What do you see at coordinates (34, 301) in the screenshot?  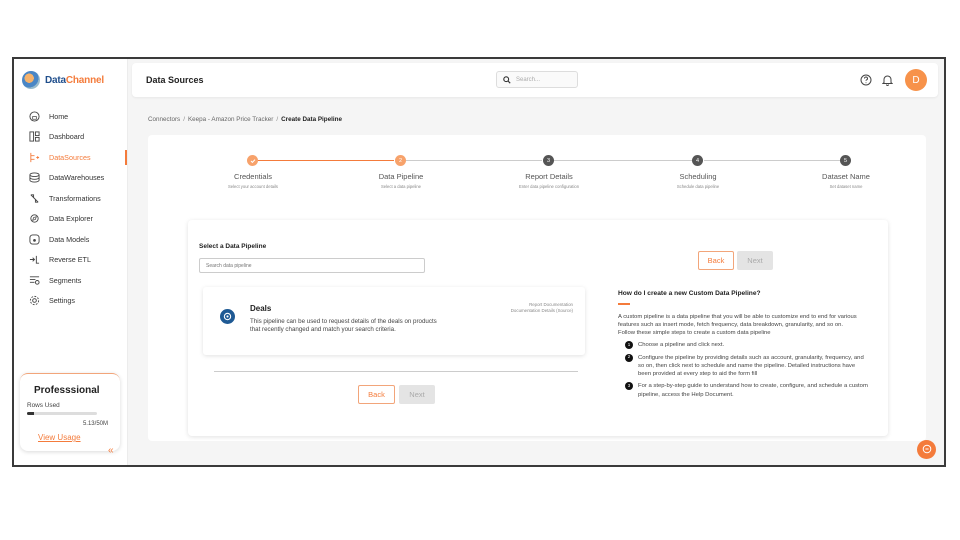 I see `settings-icon` at bounding box center [34, 301].